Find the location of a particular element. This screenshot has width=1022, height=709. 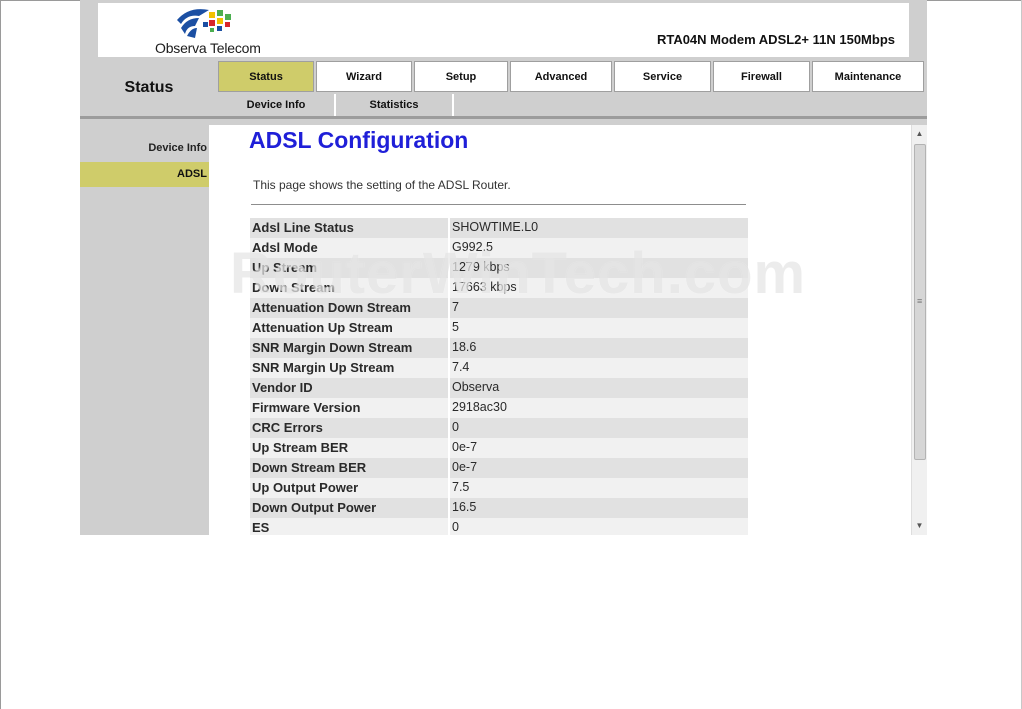

row-value: 5 is located at coordinates (599, 328).